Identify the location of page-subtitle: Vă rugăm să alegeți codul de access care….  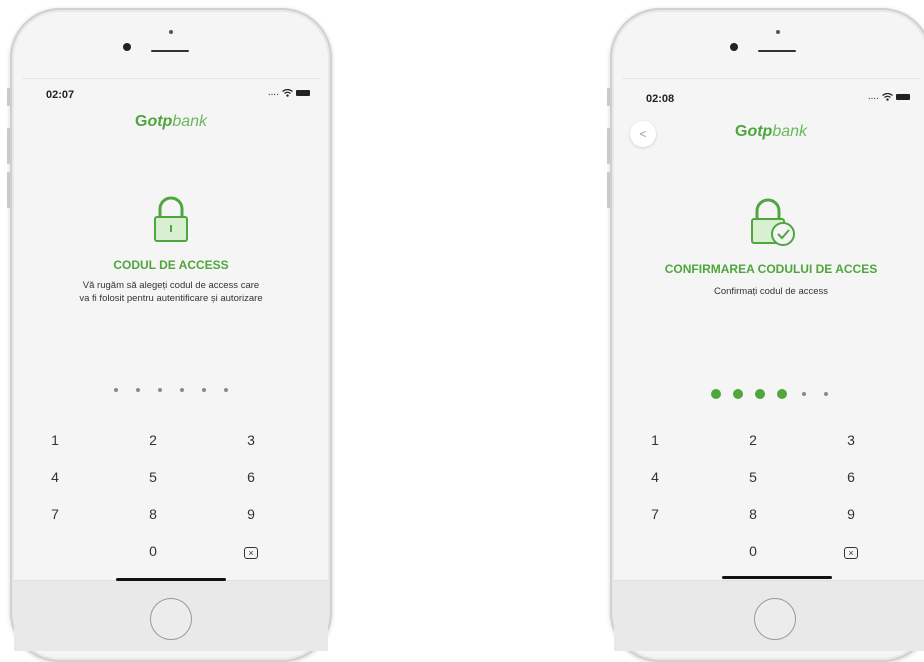
(171, 292).